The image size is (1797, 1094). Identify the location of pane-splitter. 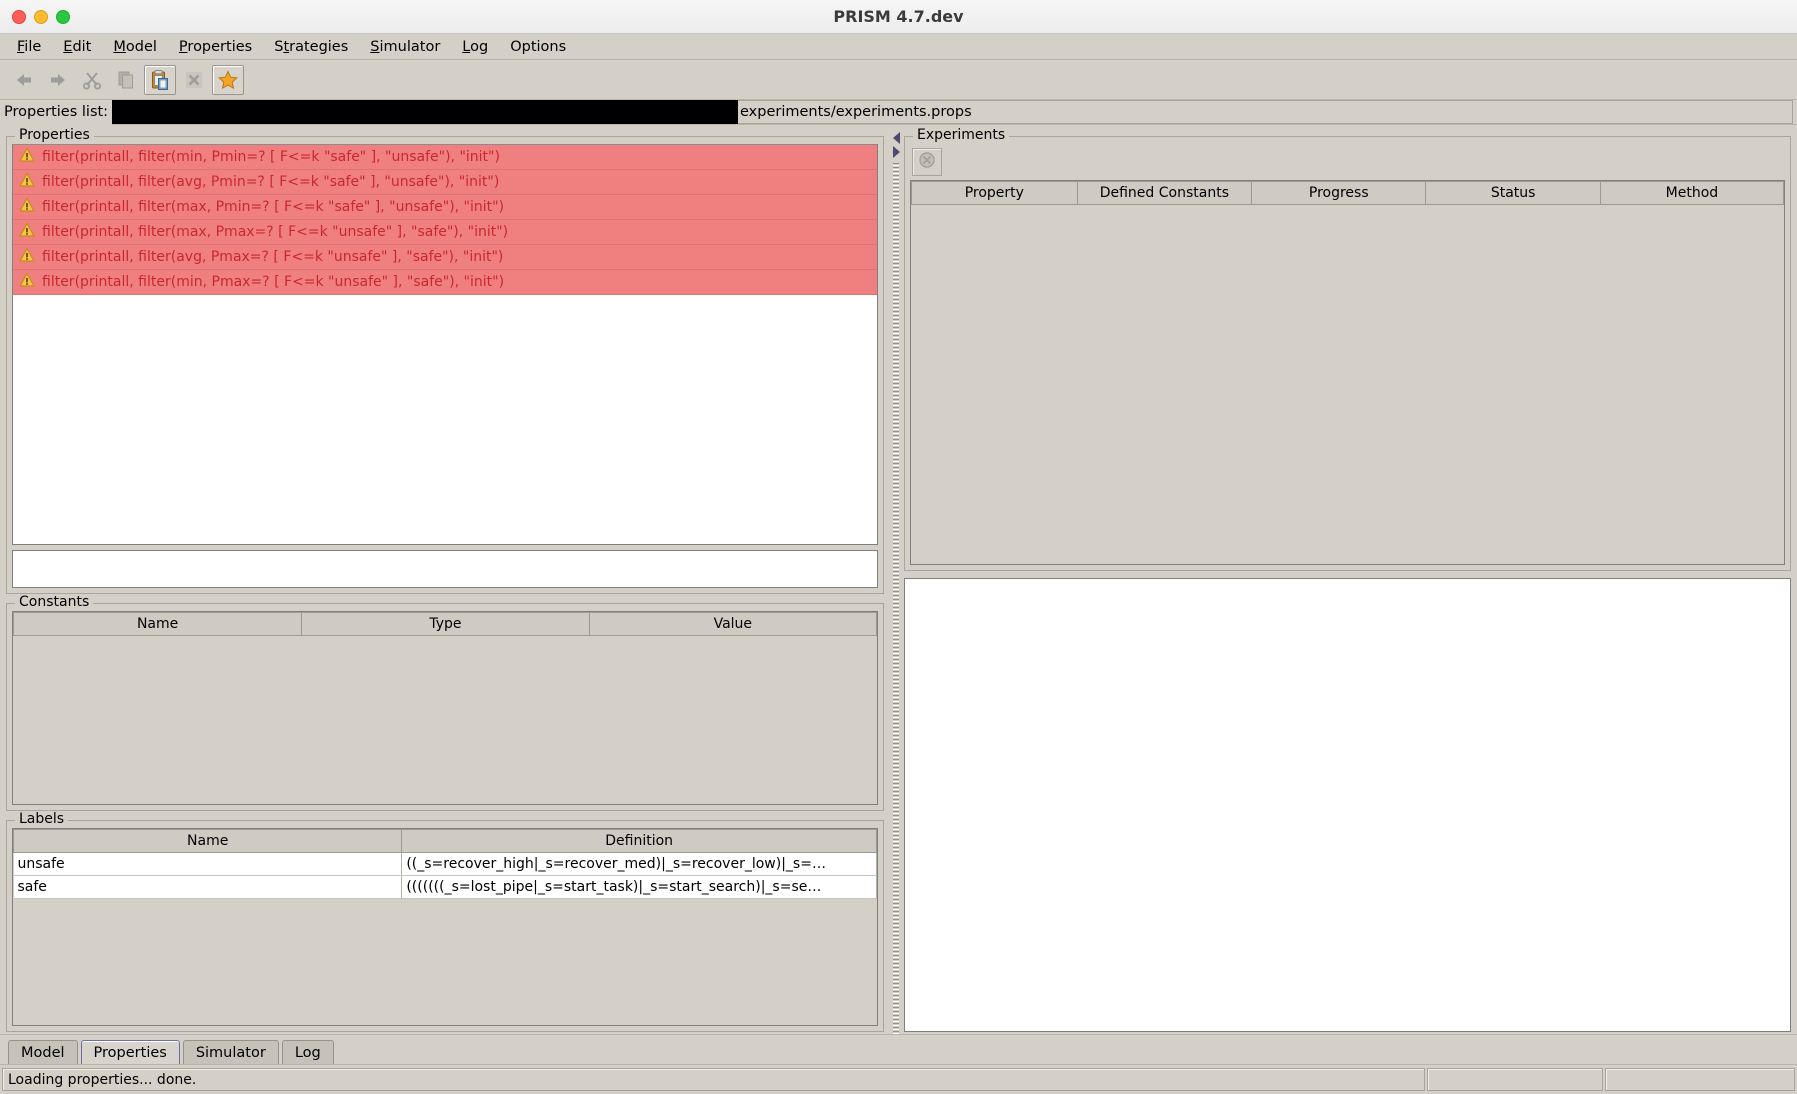
(896, 579).